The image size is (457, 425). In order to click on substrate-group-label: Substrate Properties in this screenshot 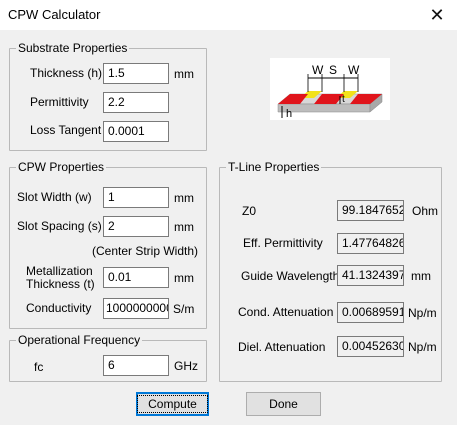, I will do `click(73, 48)`.